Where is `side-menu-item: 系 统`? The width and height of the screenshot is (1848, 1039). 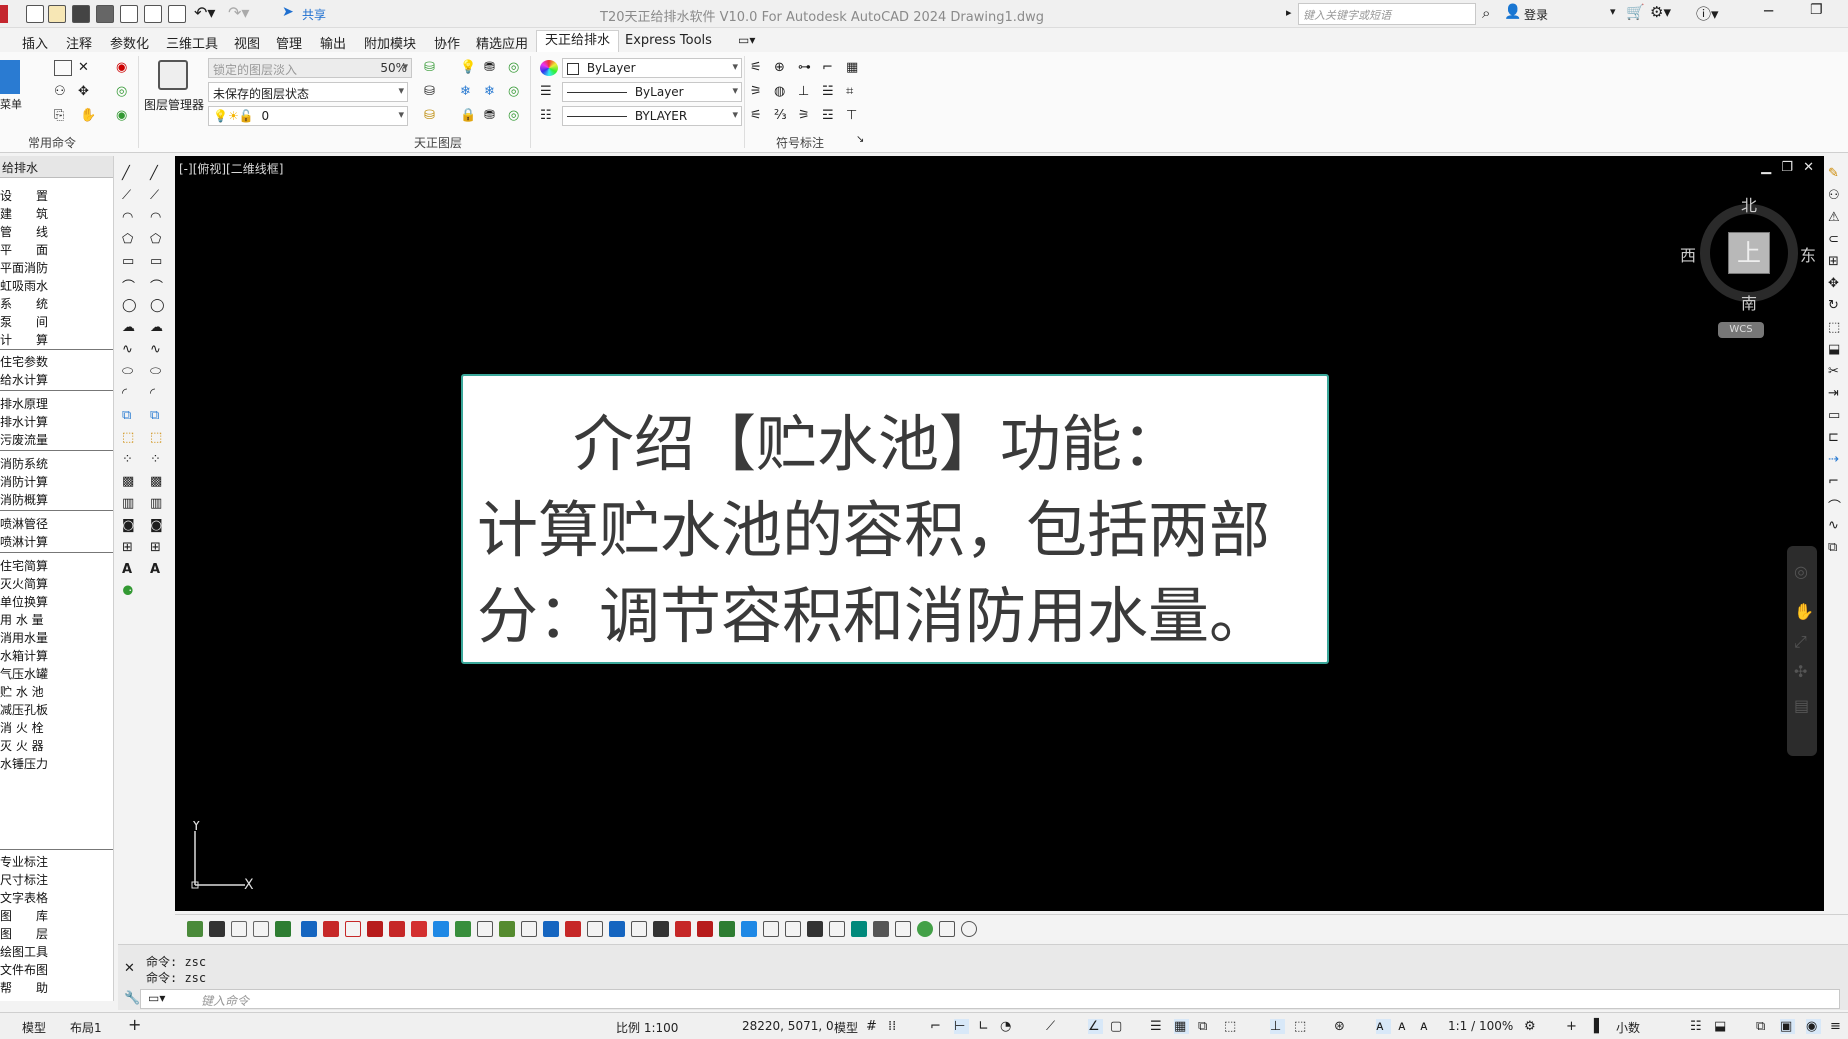 side-menu-item: 系 统 is located at coordinates (24, 303).